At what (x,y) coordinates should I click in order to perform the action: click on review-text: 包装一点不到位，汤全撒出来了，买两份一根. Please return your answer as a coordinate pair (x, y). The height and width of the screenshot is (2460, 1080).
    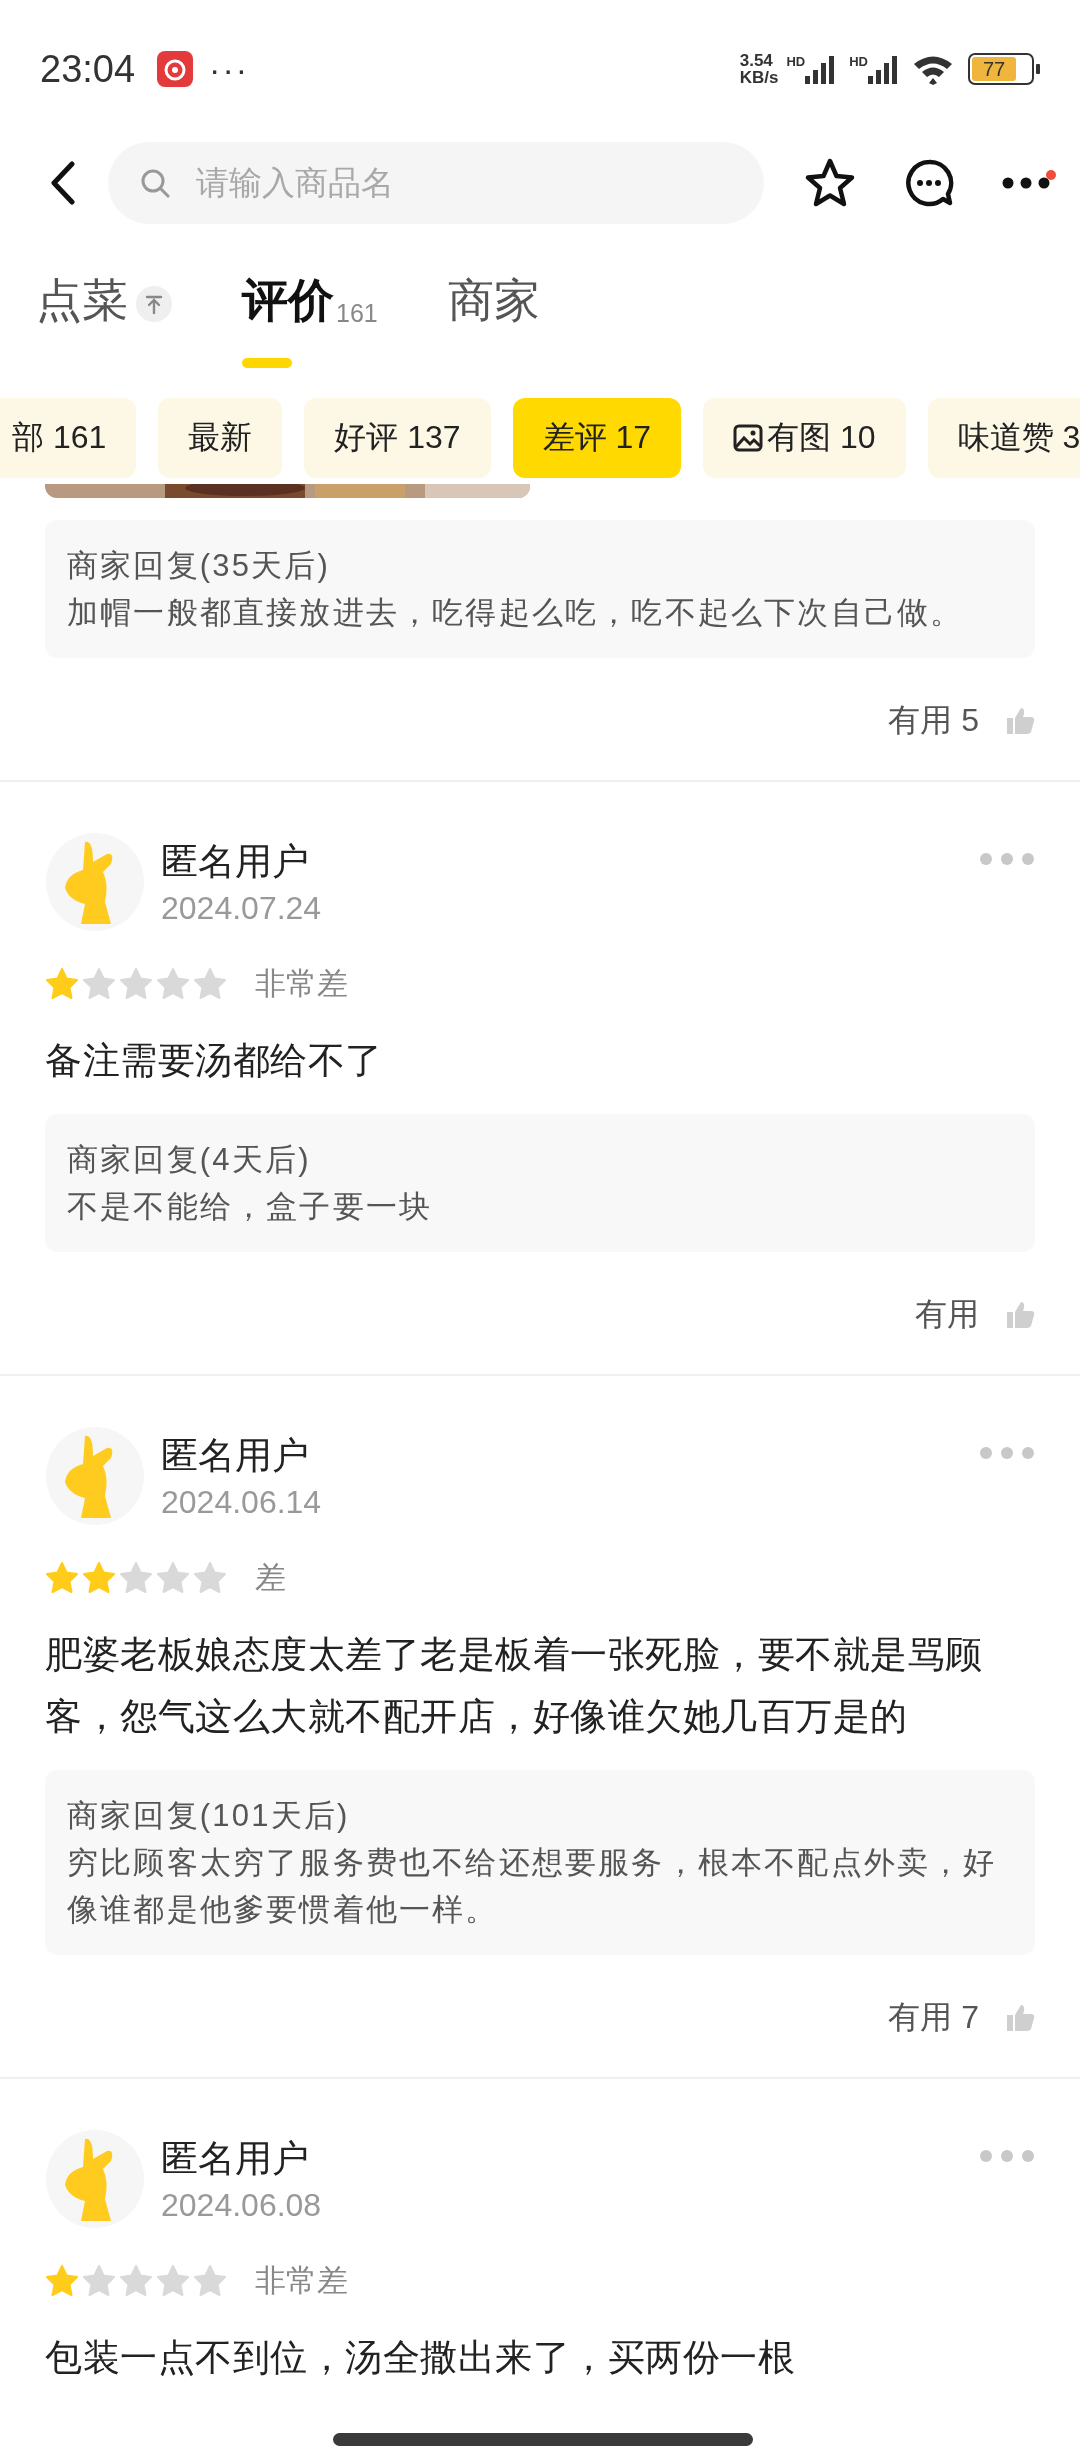
    Looking at the image, I should click on (420, 2358).